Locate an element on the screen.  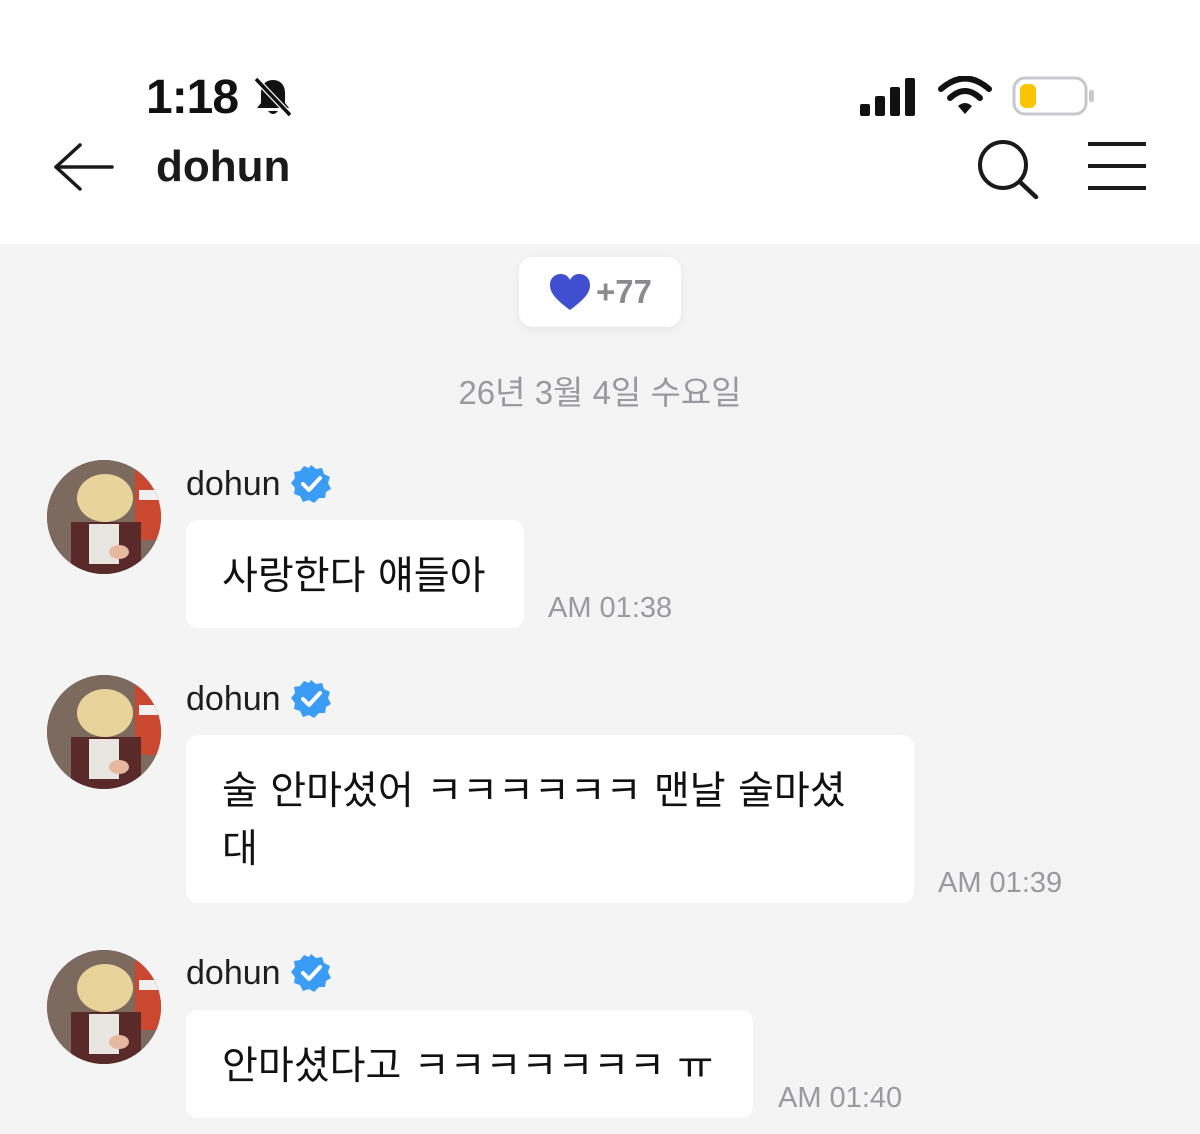
battery-icon is located at coordinates (1053, 96).